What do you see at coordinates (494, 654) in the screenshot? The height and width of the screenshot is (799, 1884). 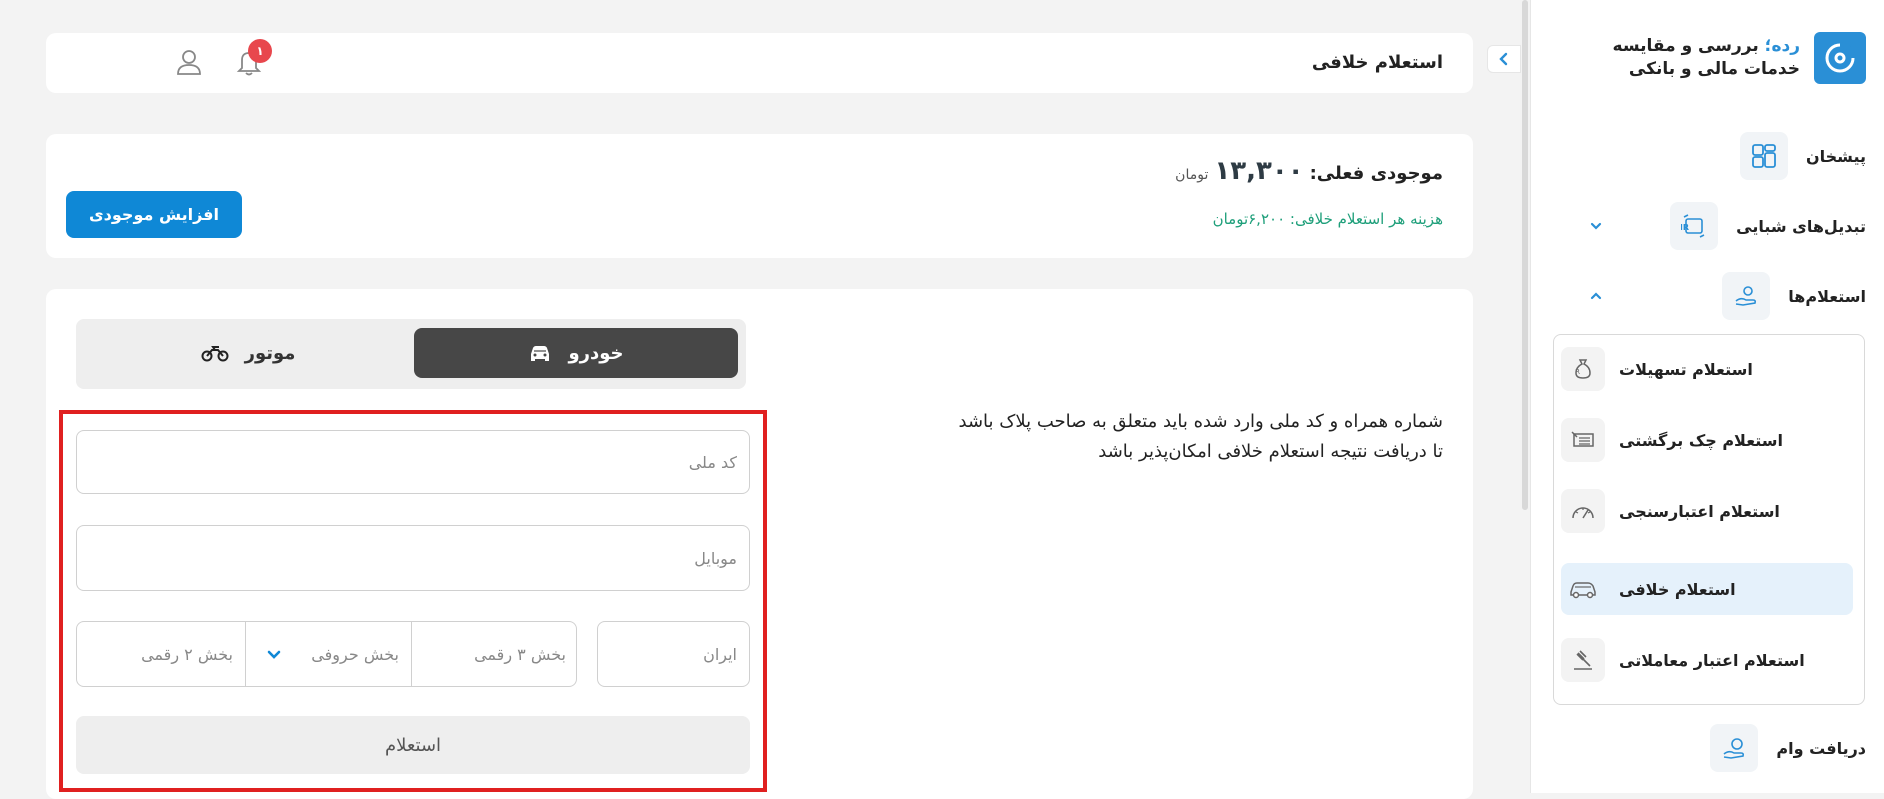 I see `plate-3digit-input: بخش ۳ رقمی` at bounding box center [494, 654].